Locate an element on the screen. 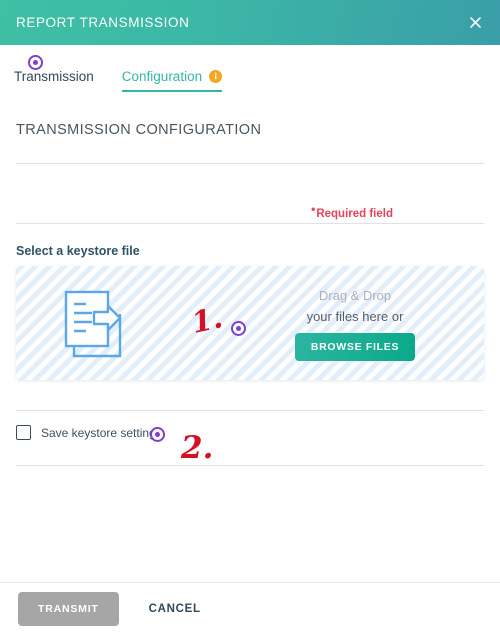 Image resolution: width=500 pixels, height=635 pixels. required-asterisk-icon: • is located at coordinates (313, 209).